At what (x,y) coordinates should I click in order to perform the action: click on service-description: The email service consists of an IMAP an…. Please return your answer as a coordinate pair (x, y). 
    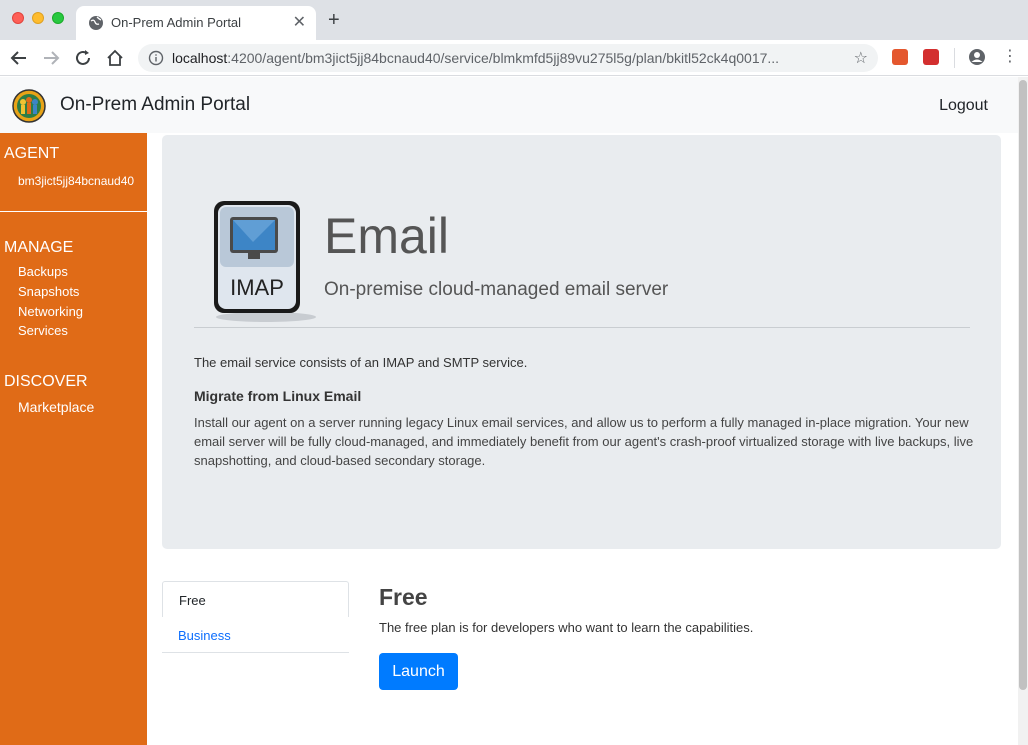
    Looking at the image, I should click on (361, 362).